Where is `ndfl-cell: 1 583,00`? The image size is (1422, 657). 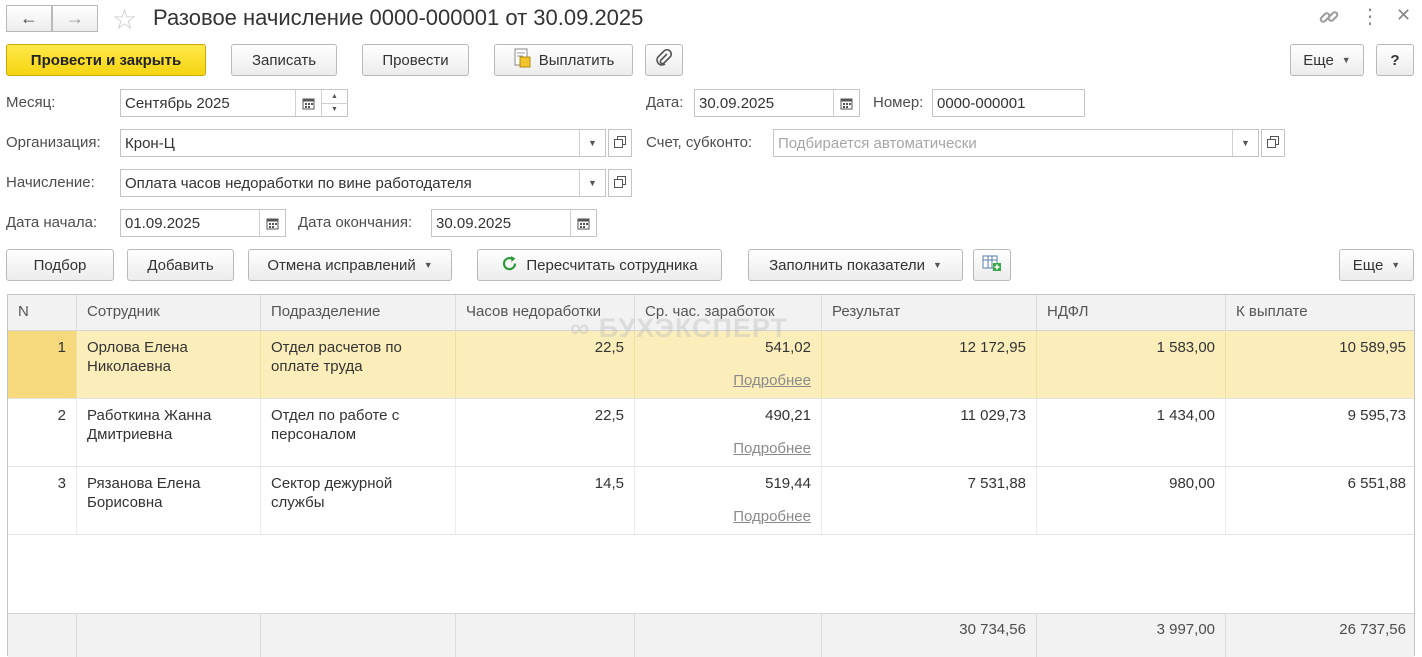
ndfl-cell: 1 583,00 is located at coordinates (1131, 364).